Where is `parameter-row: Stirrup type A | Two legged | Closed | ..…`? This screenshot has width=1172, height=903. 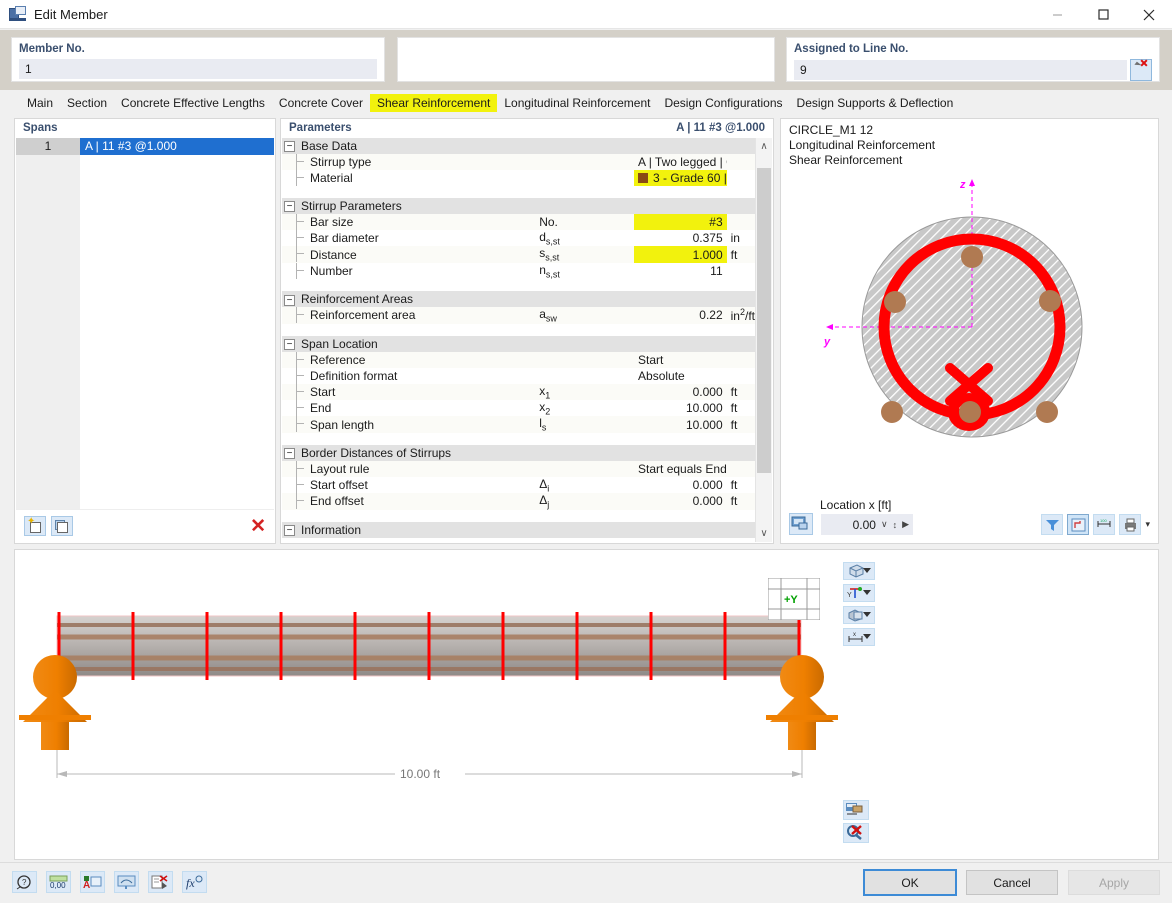
parameter-row: Stirrup type A | Two legged | Closed | ..… is located at coordinates (527, 162).